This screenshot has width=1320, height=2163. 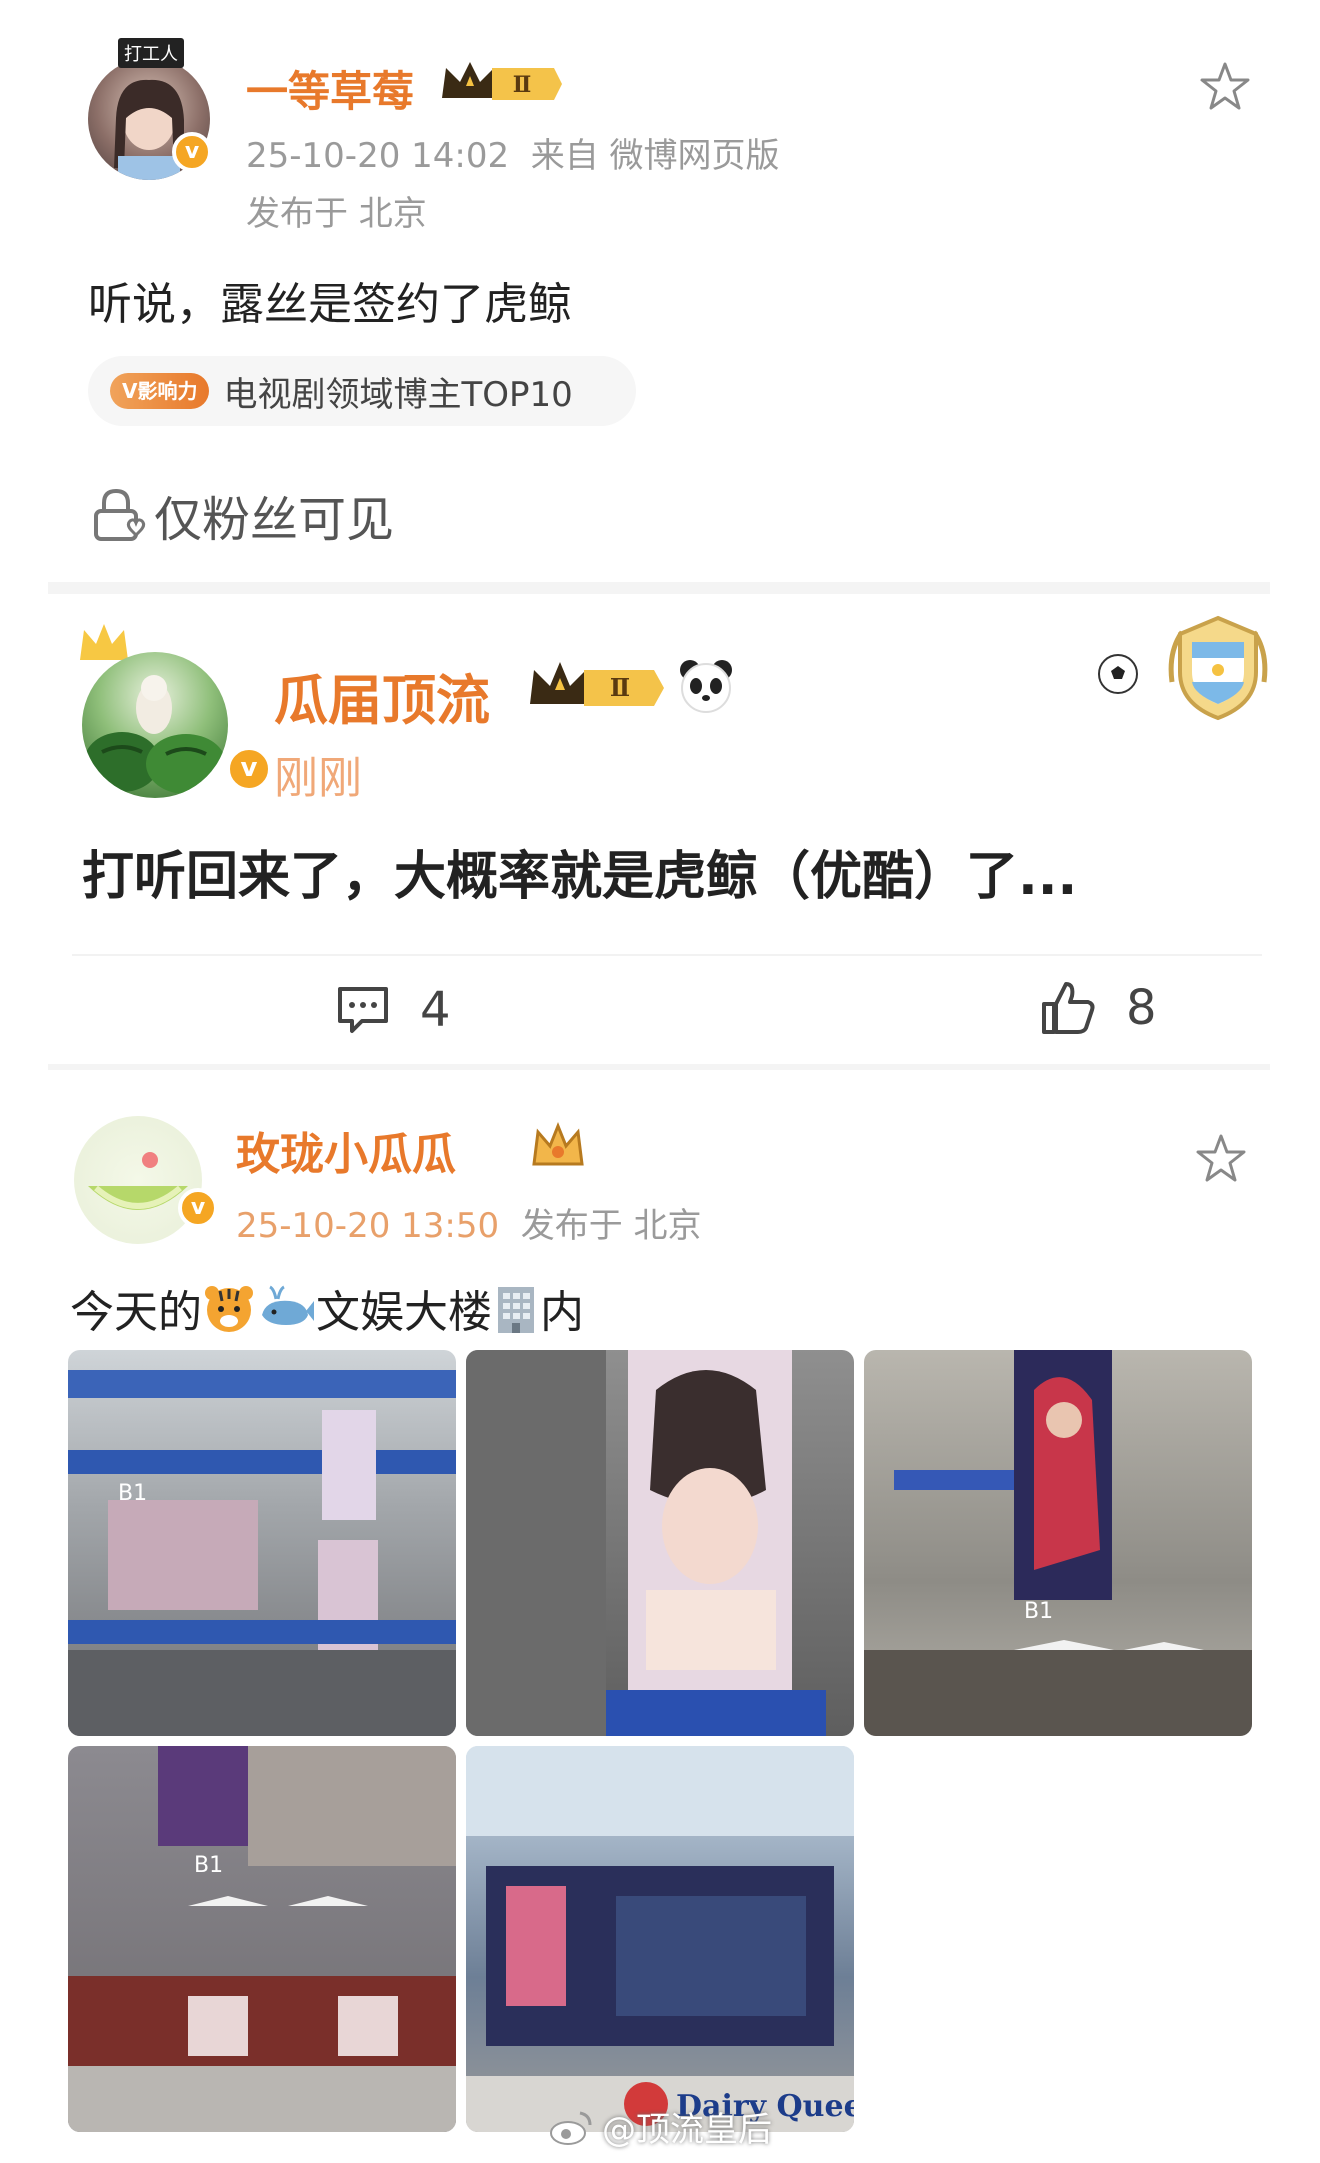 I want to click on post-time: 刚刚, so click(x=318, y=778).